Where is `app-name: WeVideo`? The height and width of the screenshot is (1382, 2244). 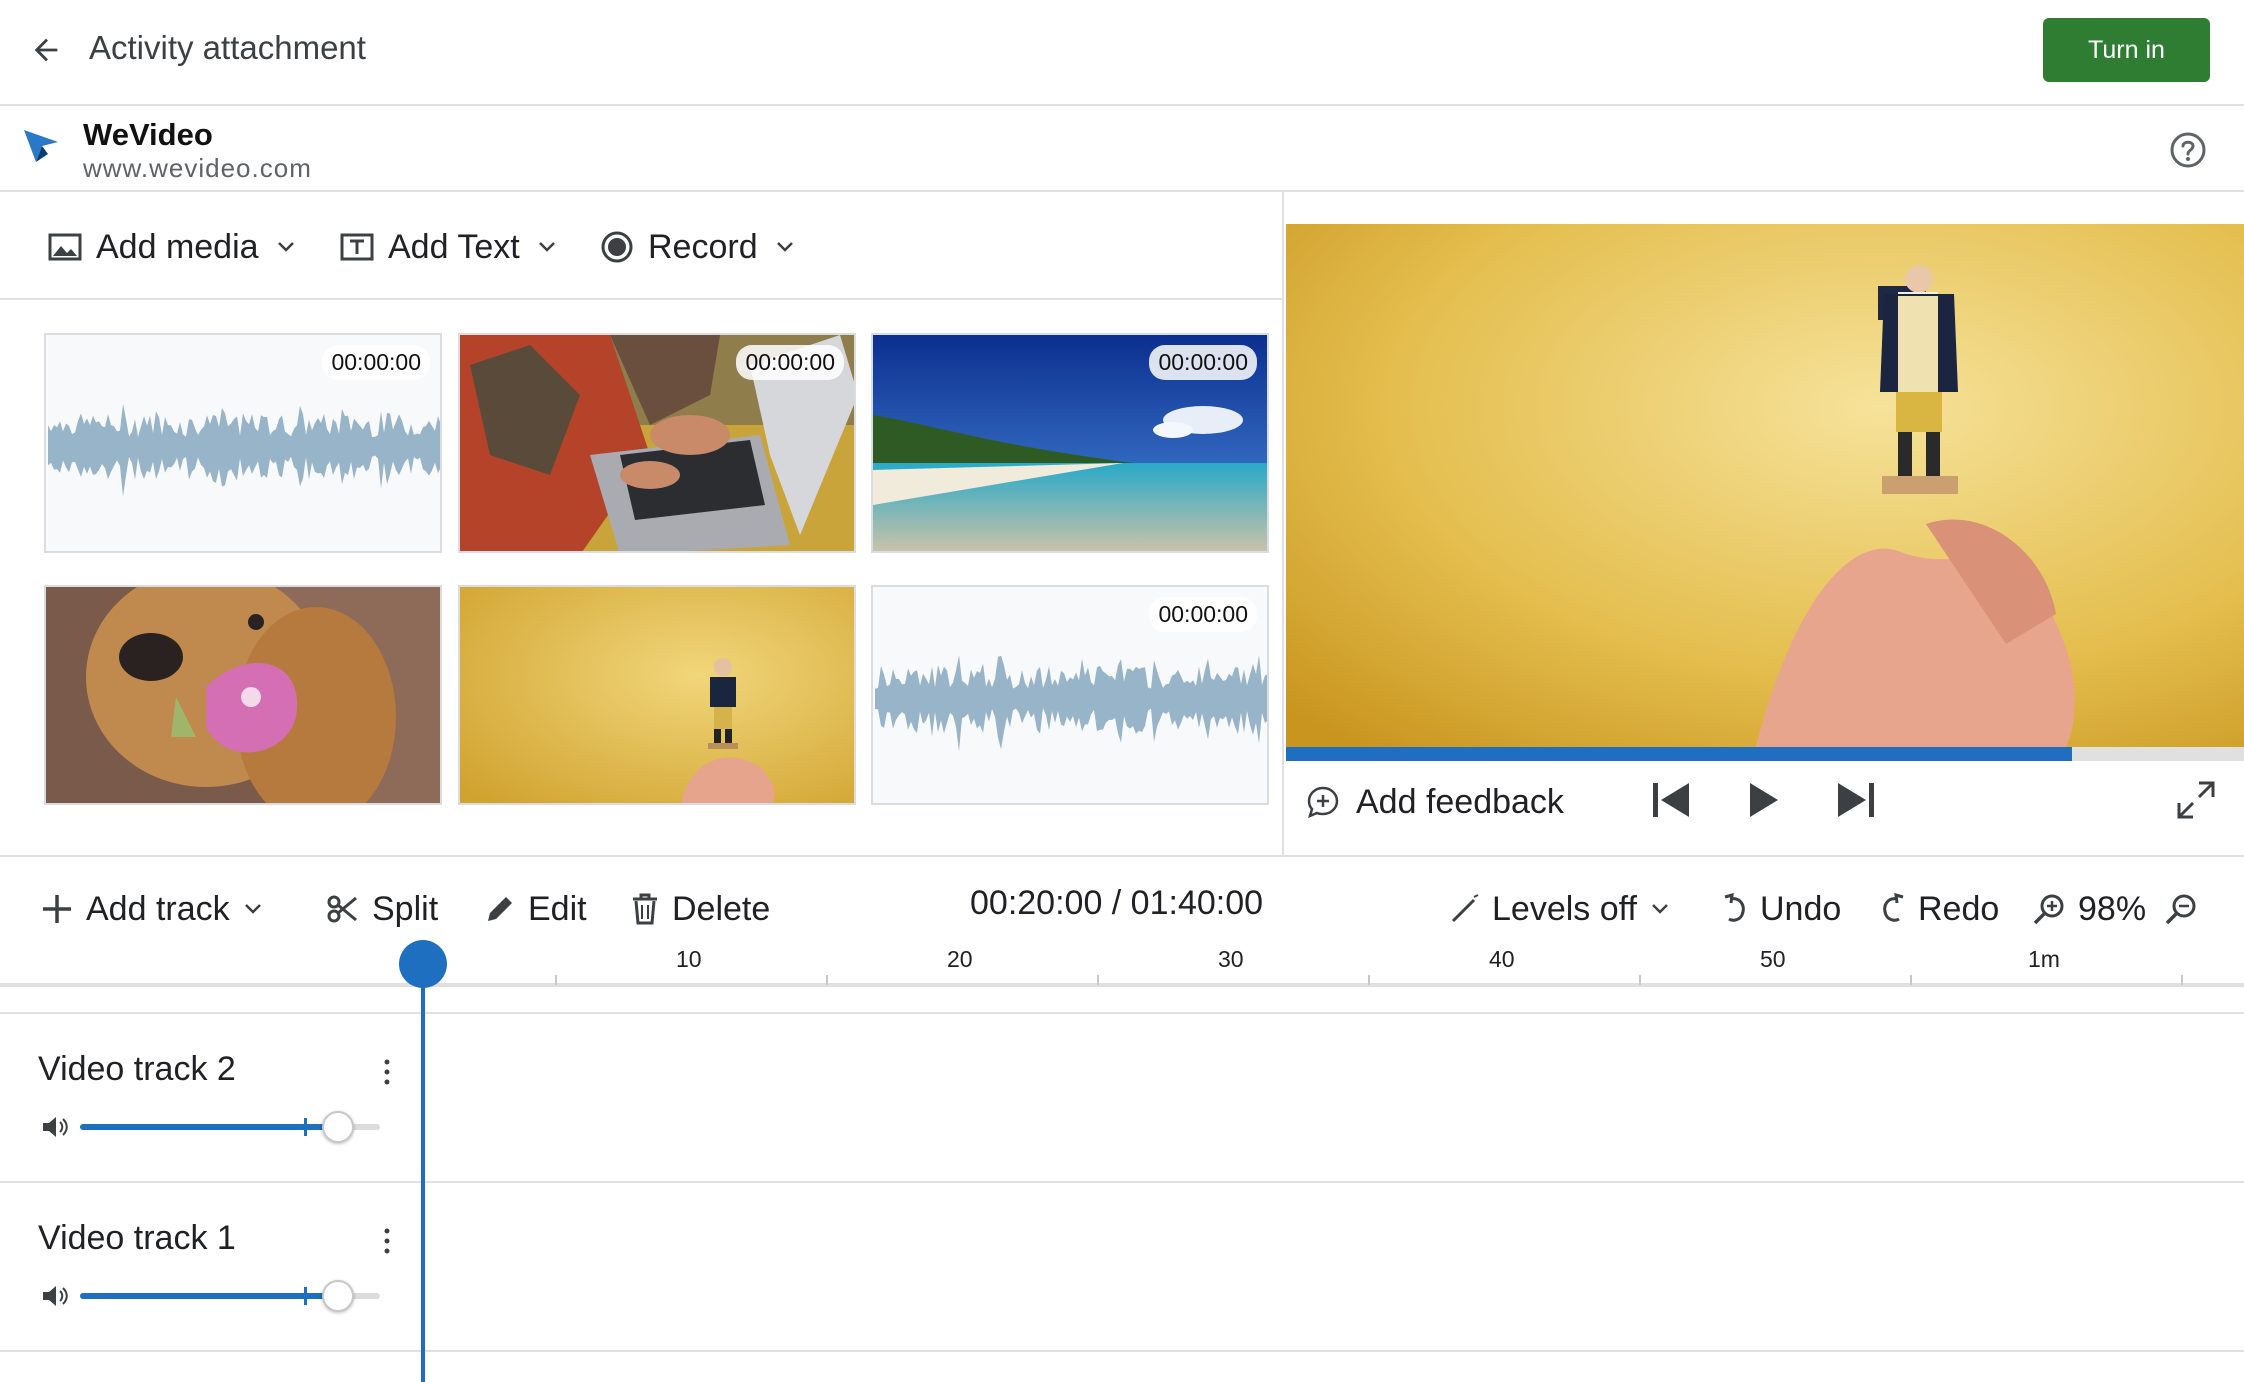 app-name: WeVideo is located at coordinates (148, 134).